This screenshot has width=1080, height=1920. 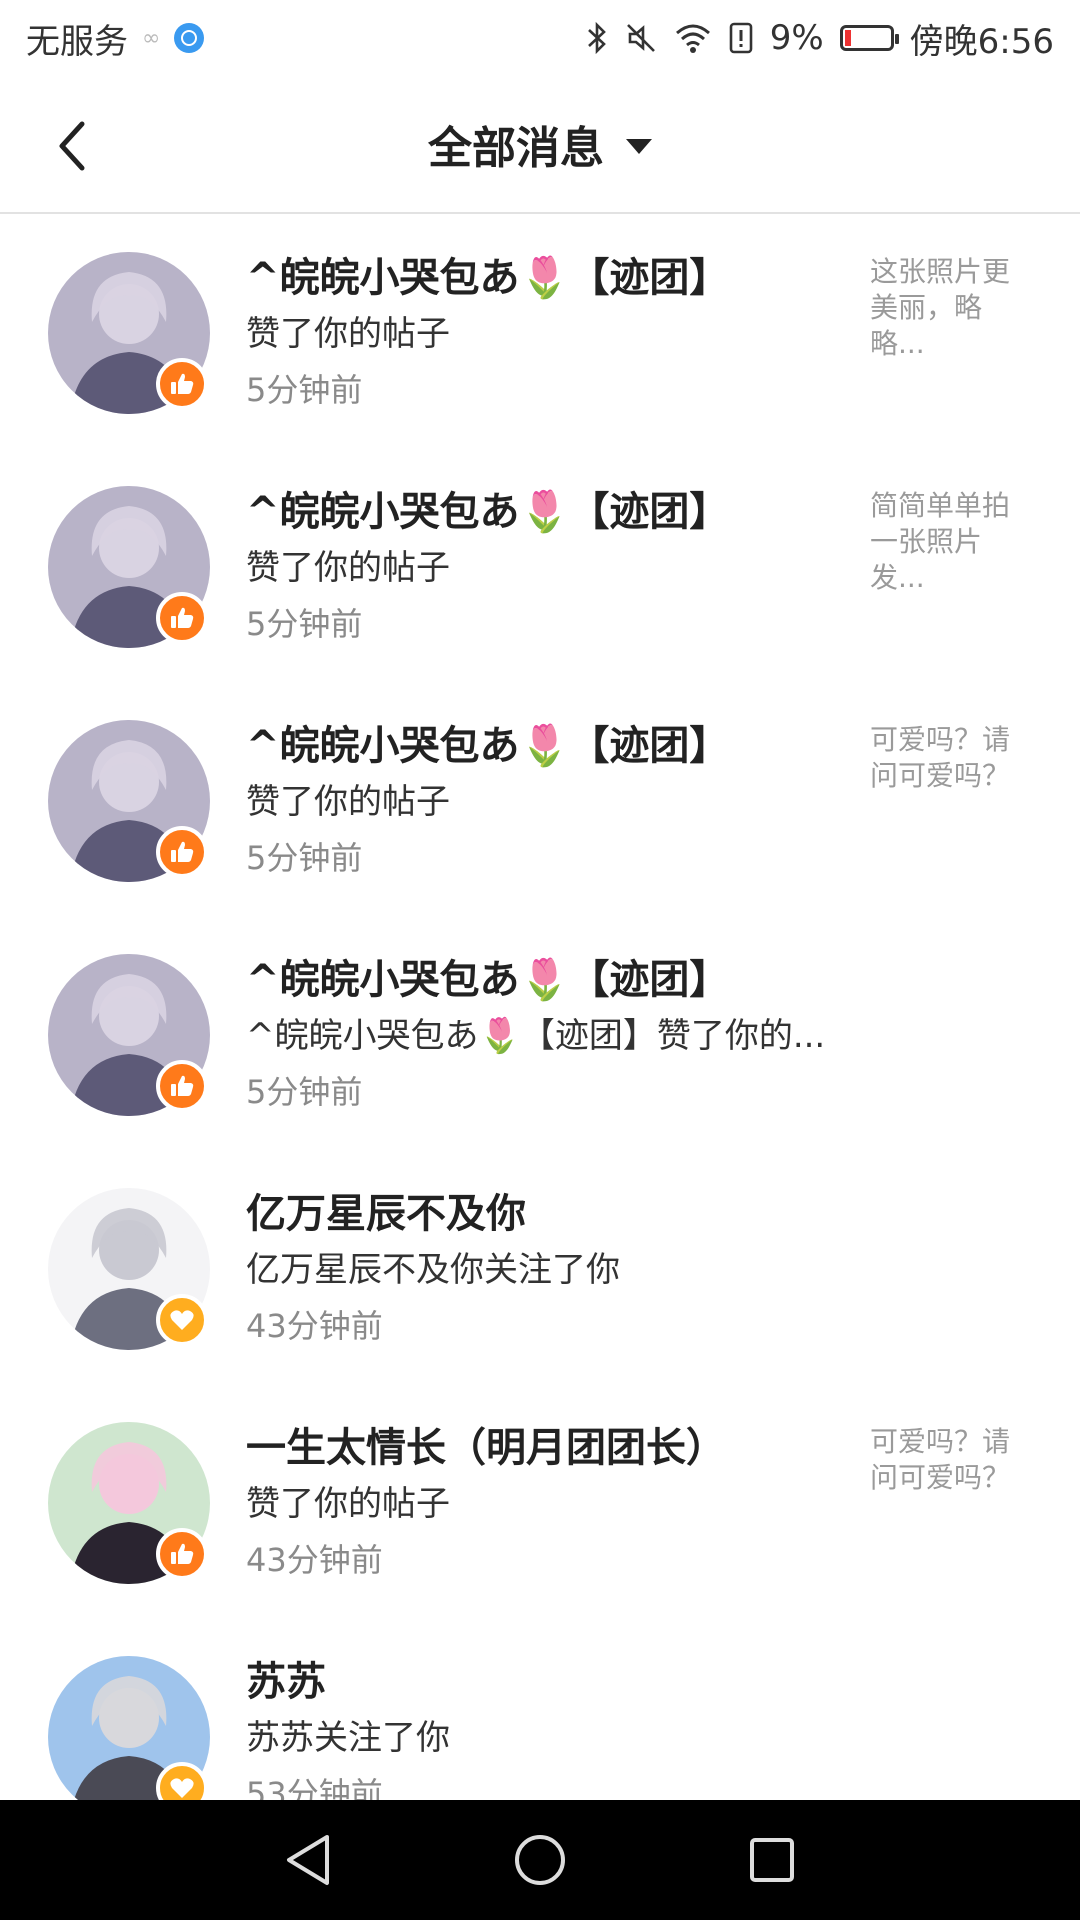 What do you see at coordinates (516, 148) in the screenshot?
I see `page-title: 全部消息` at bounding box center [516, 148].